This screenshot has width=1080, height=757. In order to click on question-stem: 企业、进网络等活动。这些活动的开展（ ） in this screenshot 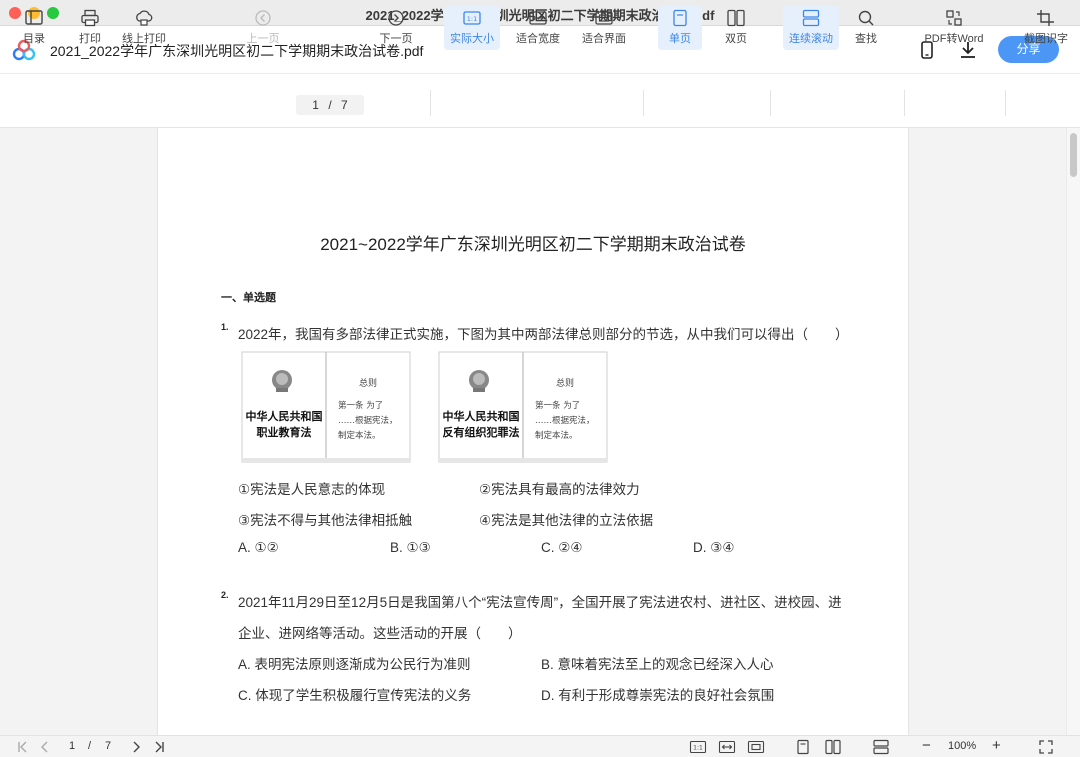, I will do `click(380, 633)`.